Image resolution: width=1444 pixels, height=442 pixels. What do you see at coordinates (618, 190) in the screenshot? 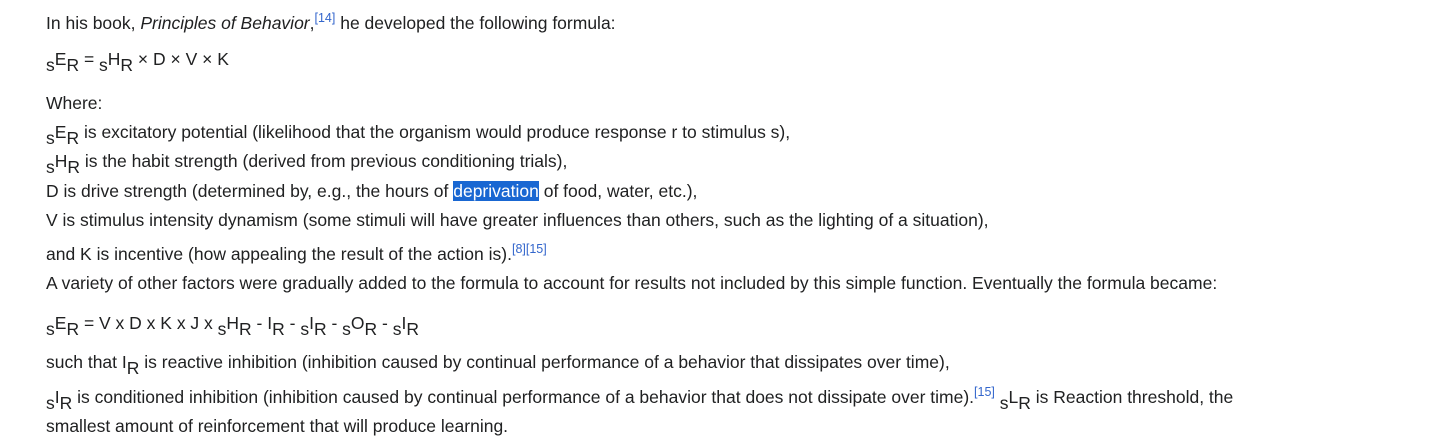
I see `definition-text-end: of food, water, etc.),` at bounding box center [618, 190].